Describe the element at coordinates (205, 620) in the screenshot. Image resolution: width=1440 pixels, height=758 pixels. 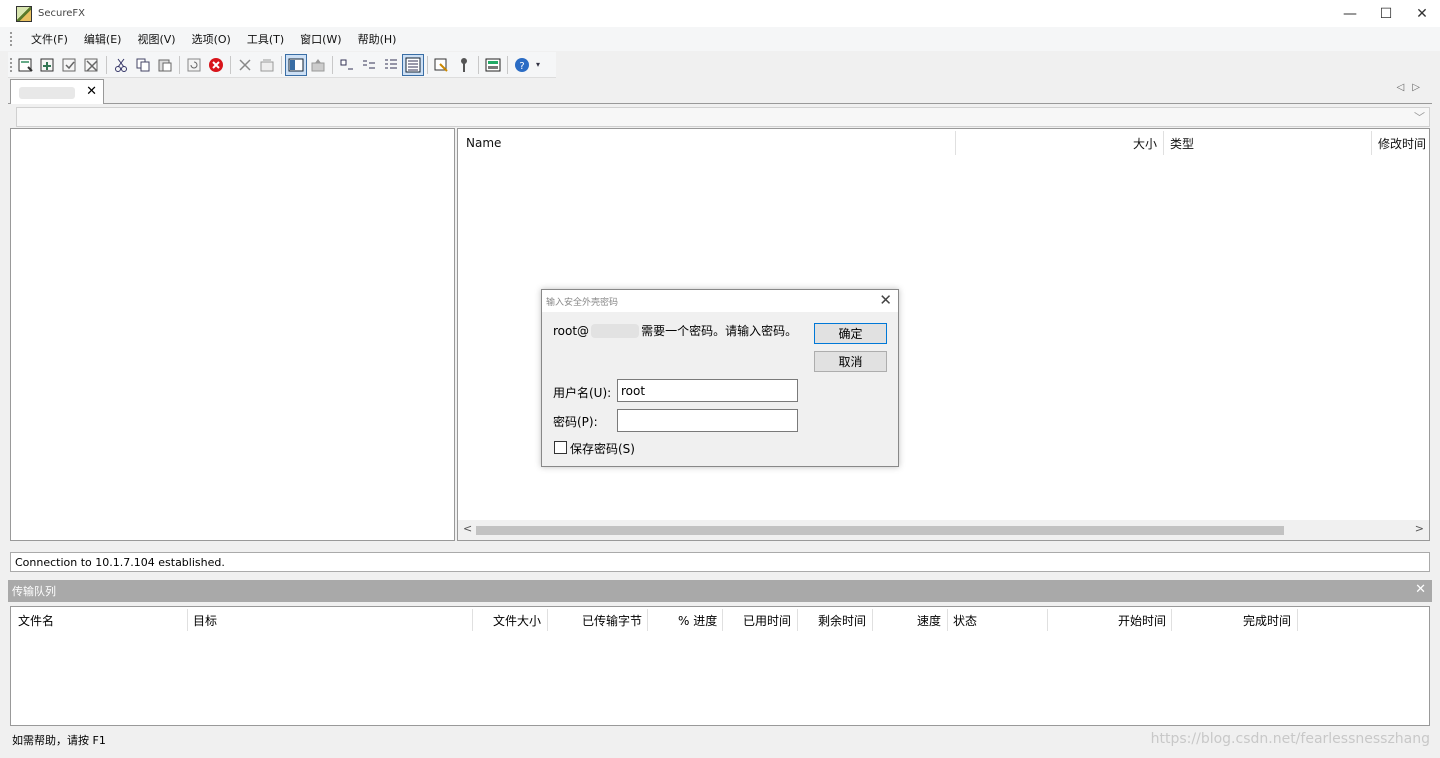
I see `queue-col-target: 目标` at that location.